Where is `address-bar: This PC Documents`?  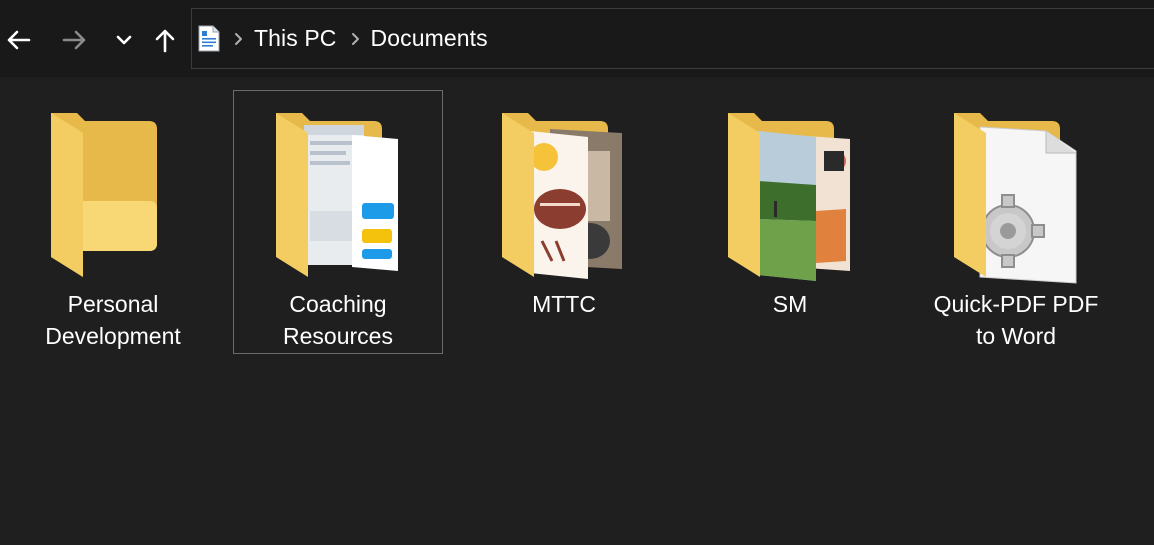
address-bar: This PC Documents is located at coordinates (672, 38).